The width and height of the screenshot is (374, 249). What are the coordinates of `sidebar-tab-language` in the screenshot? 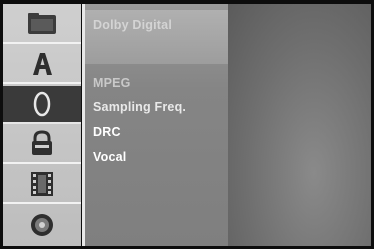 It's located at (42, 65).